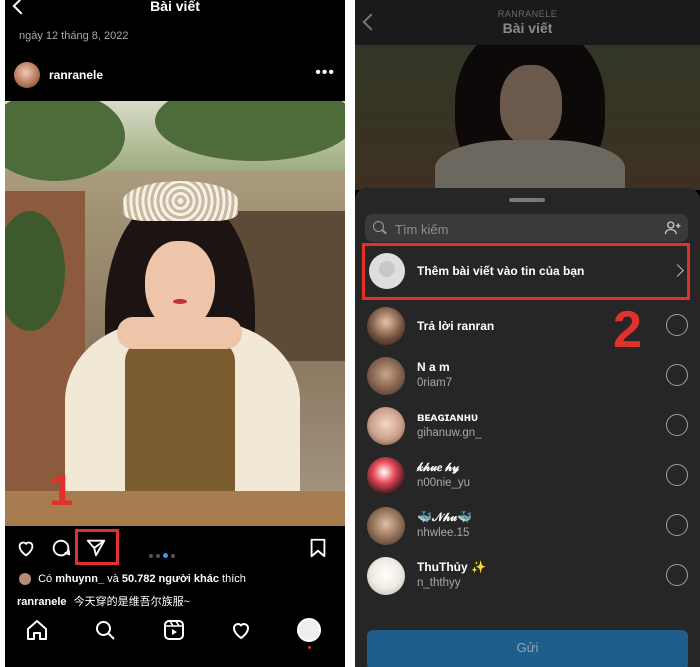  Describe the element at coordinates (433, 367) in the screenshot. I see `contact-name: N a m` at that location.